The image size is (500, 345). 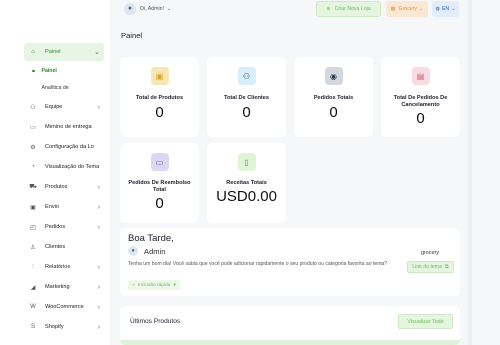 I want to click on cancel-icon: ▤, so click(x=420, y=76).